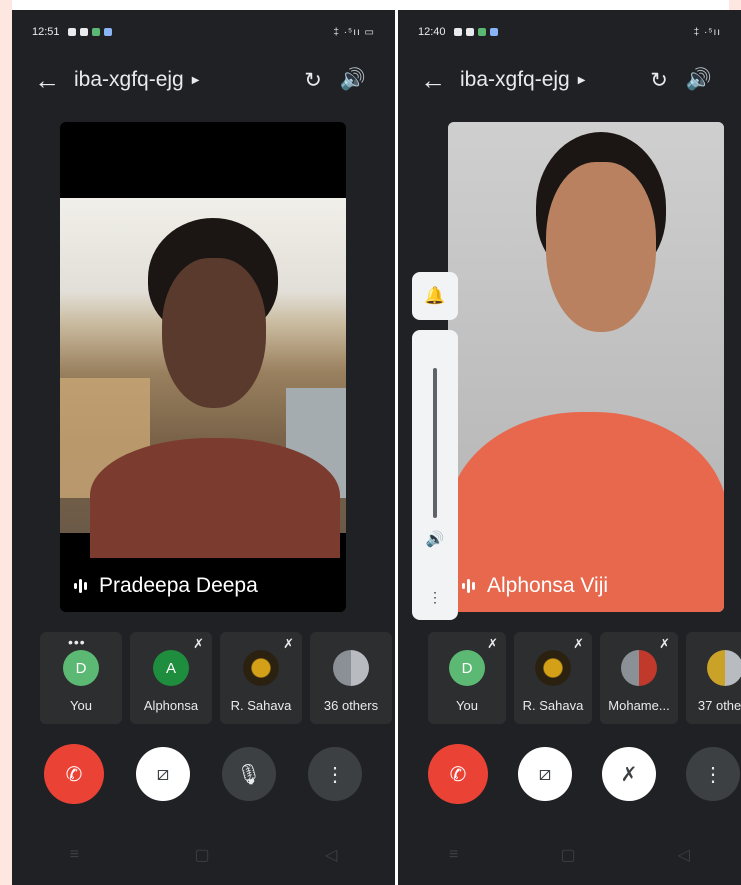  What do you see at coordinates (203, 32) in the screenshot?
I see `status-bar: 12:51 ‡ ·⁵ıı ▭` at bounding box center [203, 32].